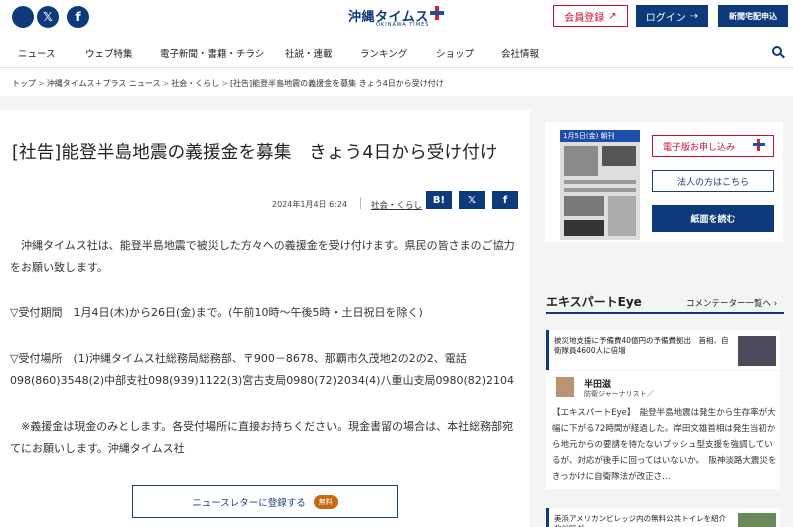 This screenshot has width=793, height=527. Describe the element at coordinates (396, 205) in the screenshot. I see `article-category-link: 社会・くらし` at that location.